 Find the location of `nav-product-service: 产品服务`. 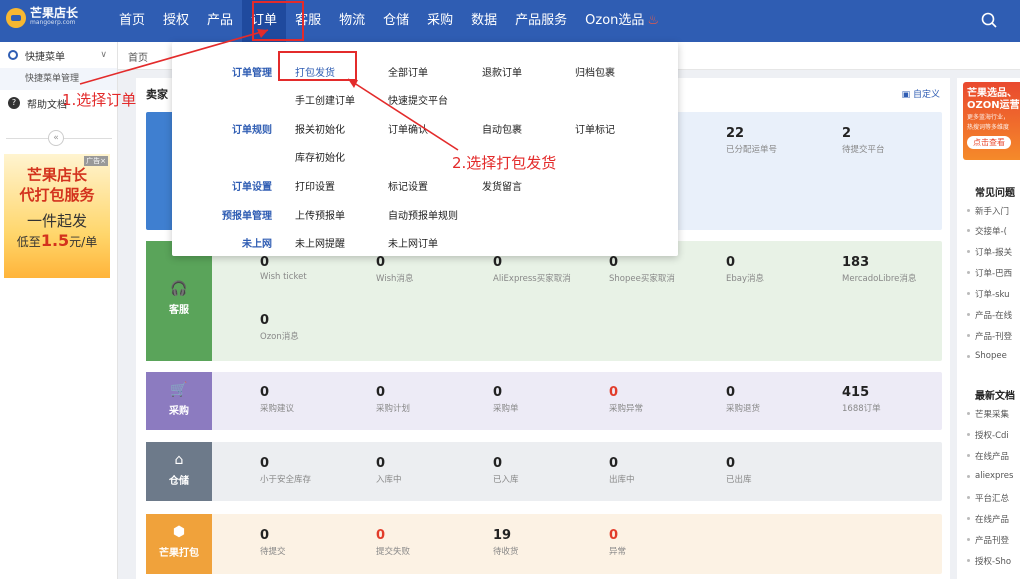

nav-product-service: 产品服务 is located at coordinates (541, 21).